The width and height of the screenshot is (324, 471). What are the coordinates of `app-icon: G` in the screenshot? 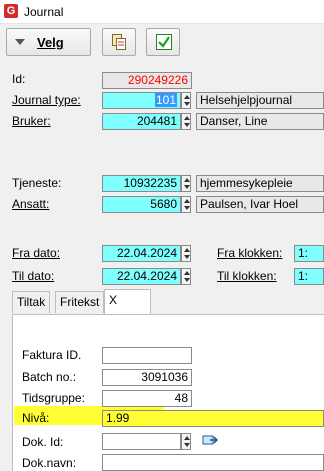 It's located at (11, 11).